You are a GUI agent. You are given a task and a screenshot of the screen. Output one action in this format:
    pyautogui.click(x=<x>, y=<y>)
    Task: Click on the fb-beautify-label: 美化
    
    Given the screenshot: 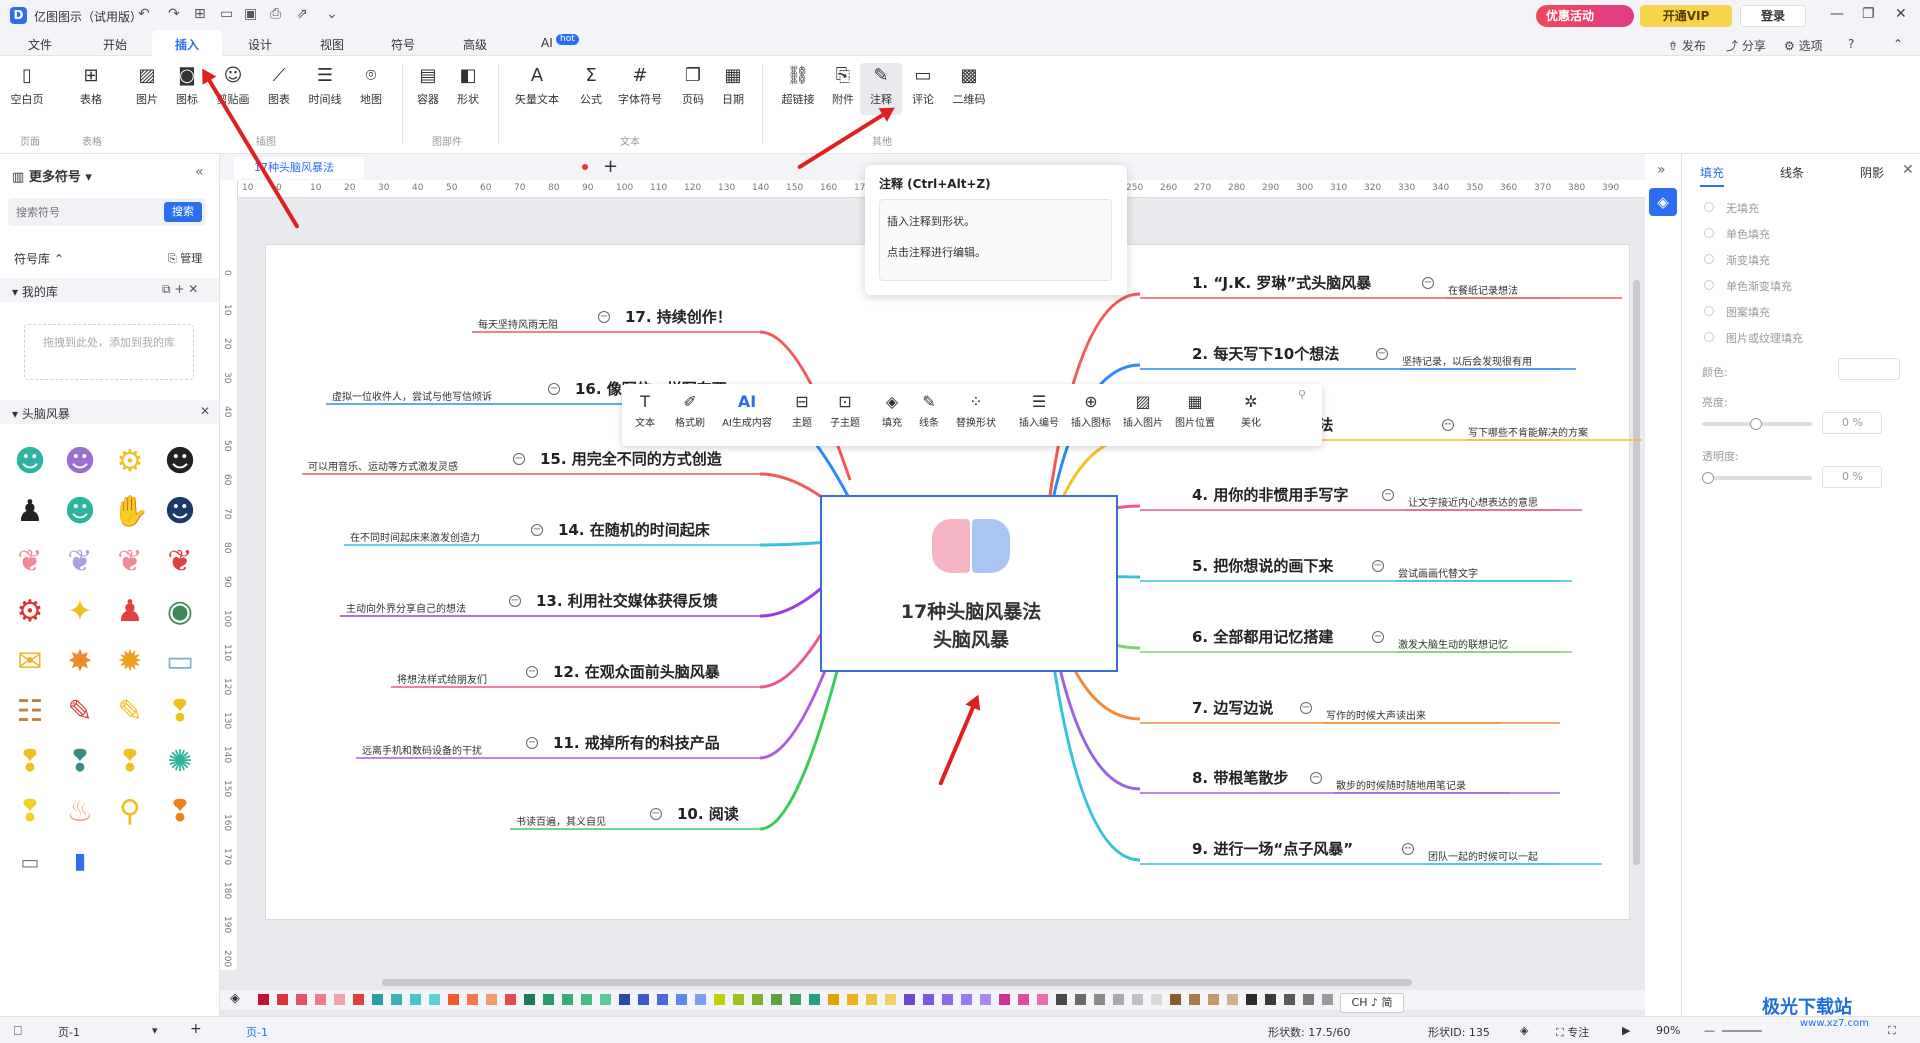 What is the action you would take?
    pyautogui.click(x=1251, y=423)
    